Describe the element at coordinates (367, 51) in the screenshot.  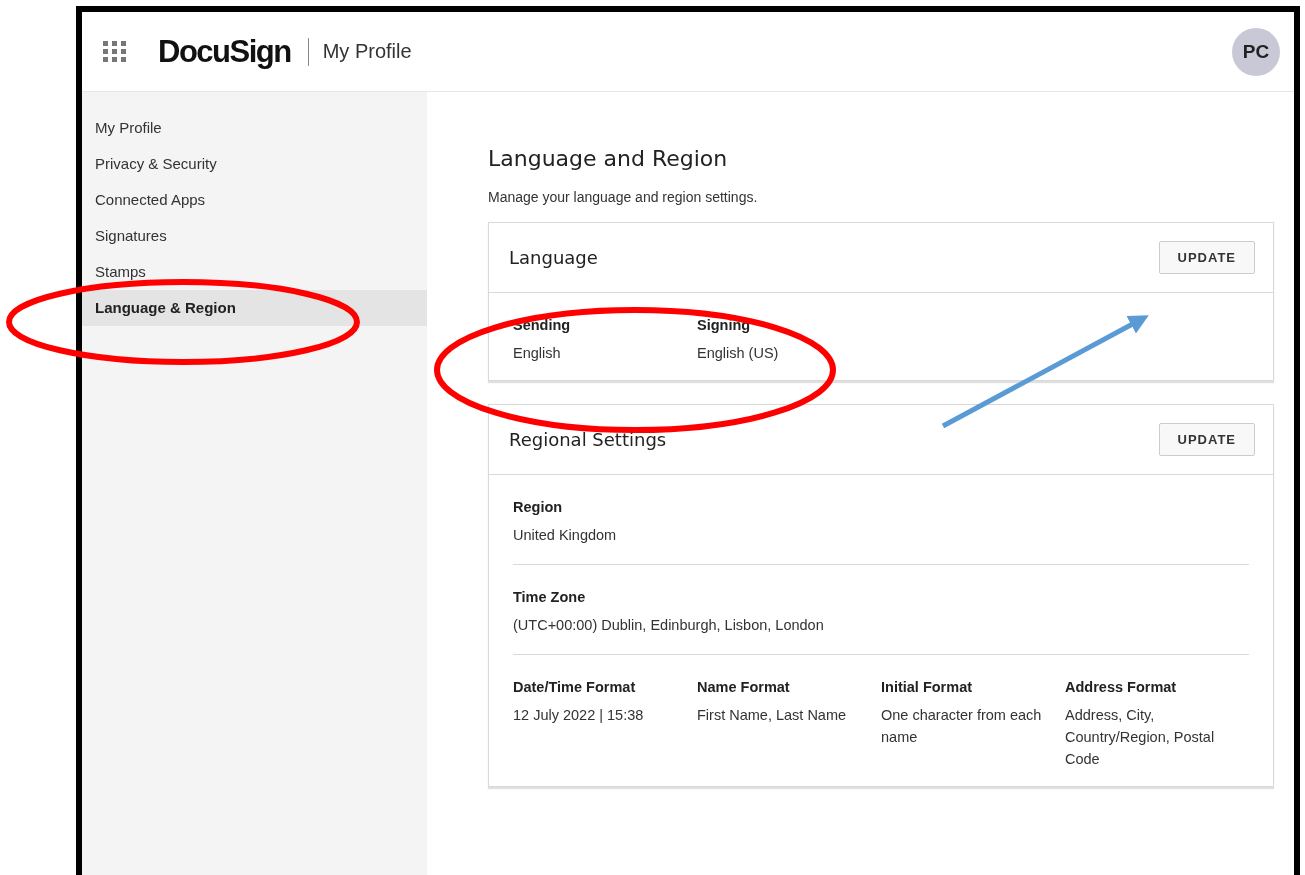
I see `page-title: My Profile` at that location.